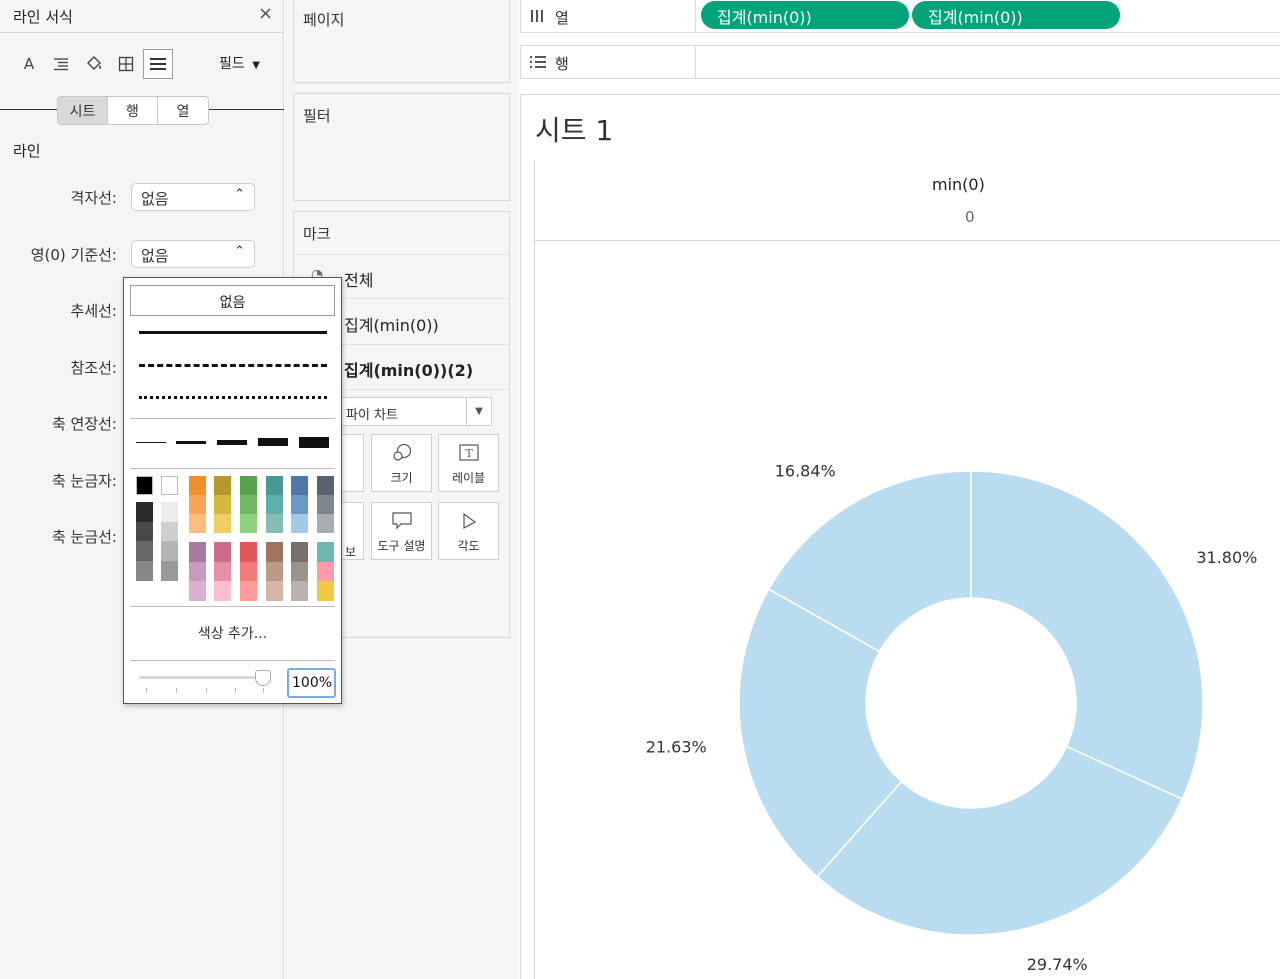 Image resolution: width=1280 pixels, height=979 pixels. I want to click on label-button: T 레이블, so click(468, 463).